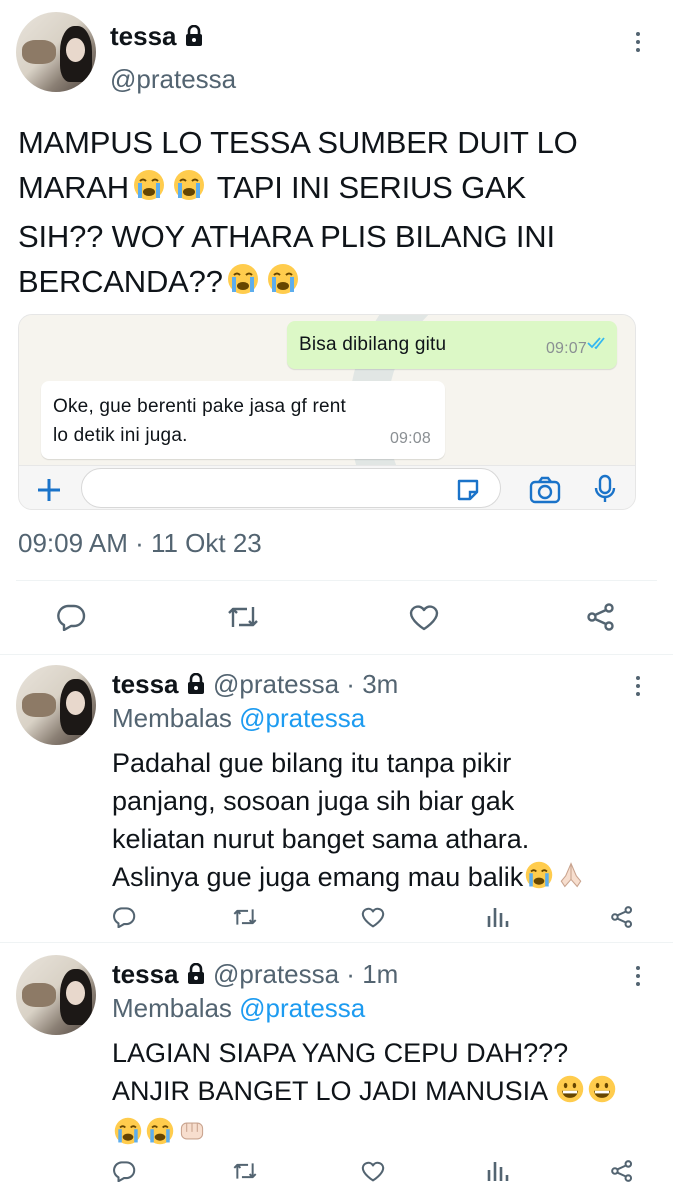  What do you see at coordinates (49, 492) in the screenshot?
I see `plus-icon` at bounding box center [49, 492].